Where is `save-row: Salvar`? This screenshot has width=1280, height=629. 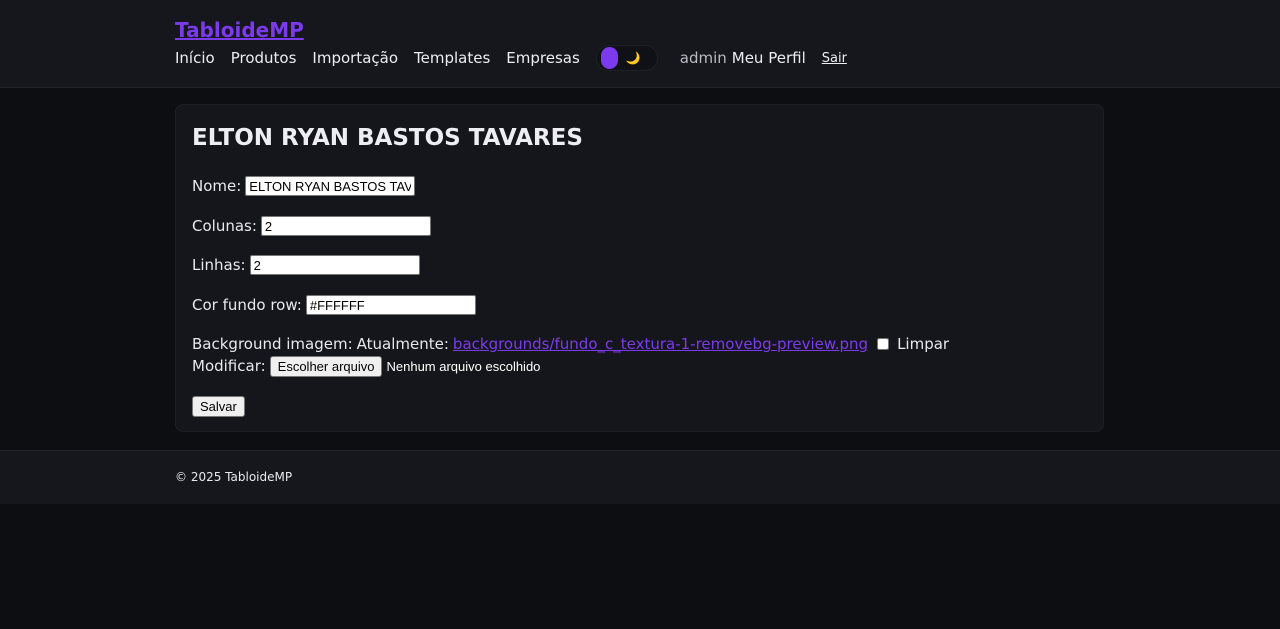
save-row: Salvar is located at coordinates (218, 406).